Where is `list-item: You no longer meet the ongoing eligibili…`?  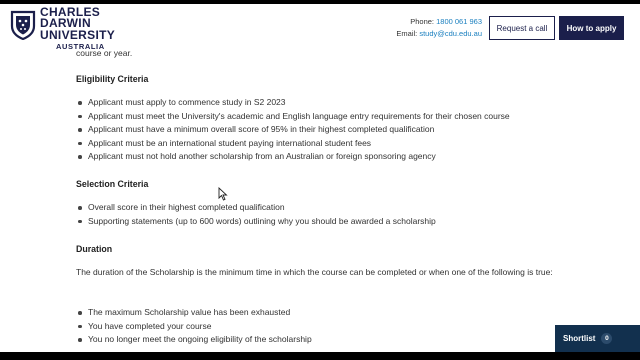
list-item: You no longer meet the ongoing eligibili… is located at coordinates (194, 340).